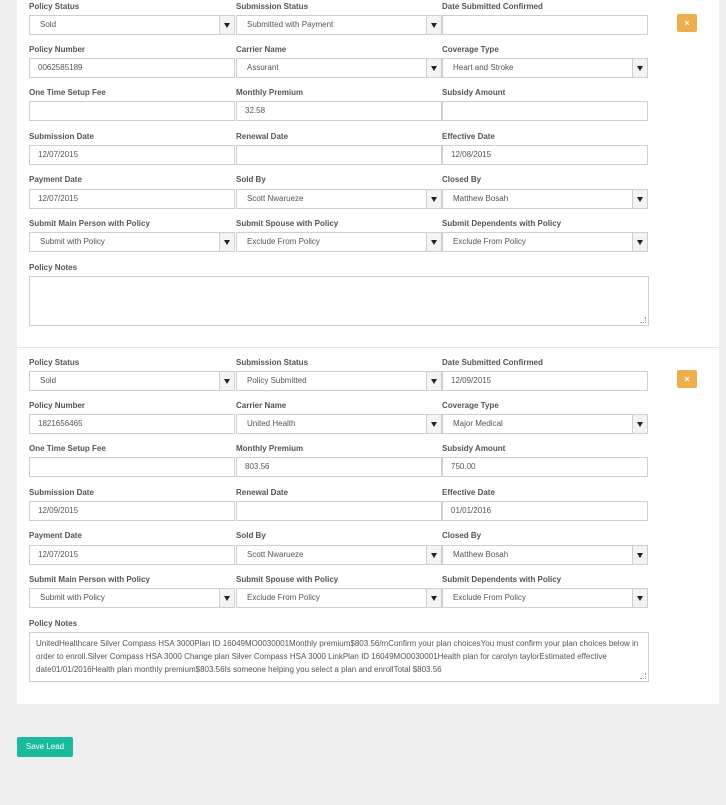 This screenshot has width=726, height=805. I want to click on policy-number-input: 1821656465, so click(132, 424).